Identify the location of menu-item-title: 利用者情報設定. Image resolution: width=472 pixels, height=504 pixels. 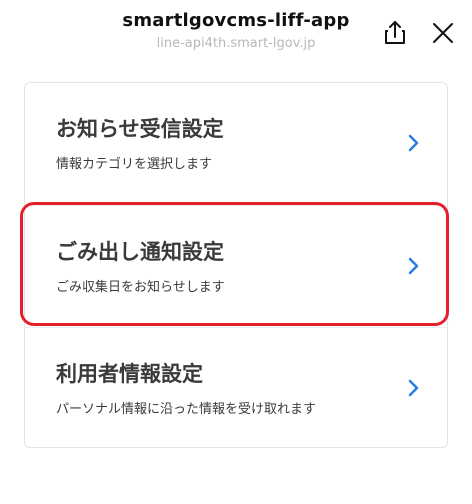
(129, 374).